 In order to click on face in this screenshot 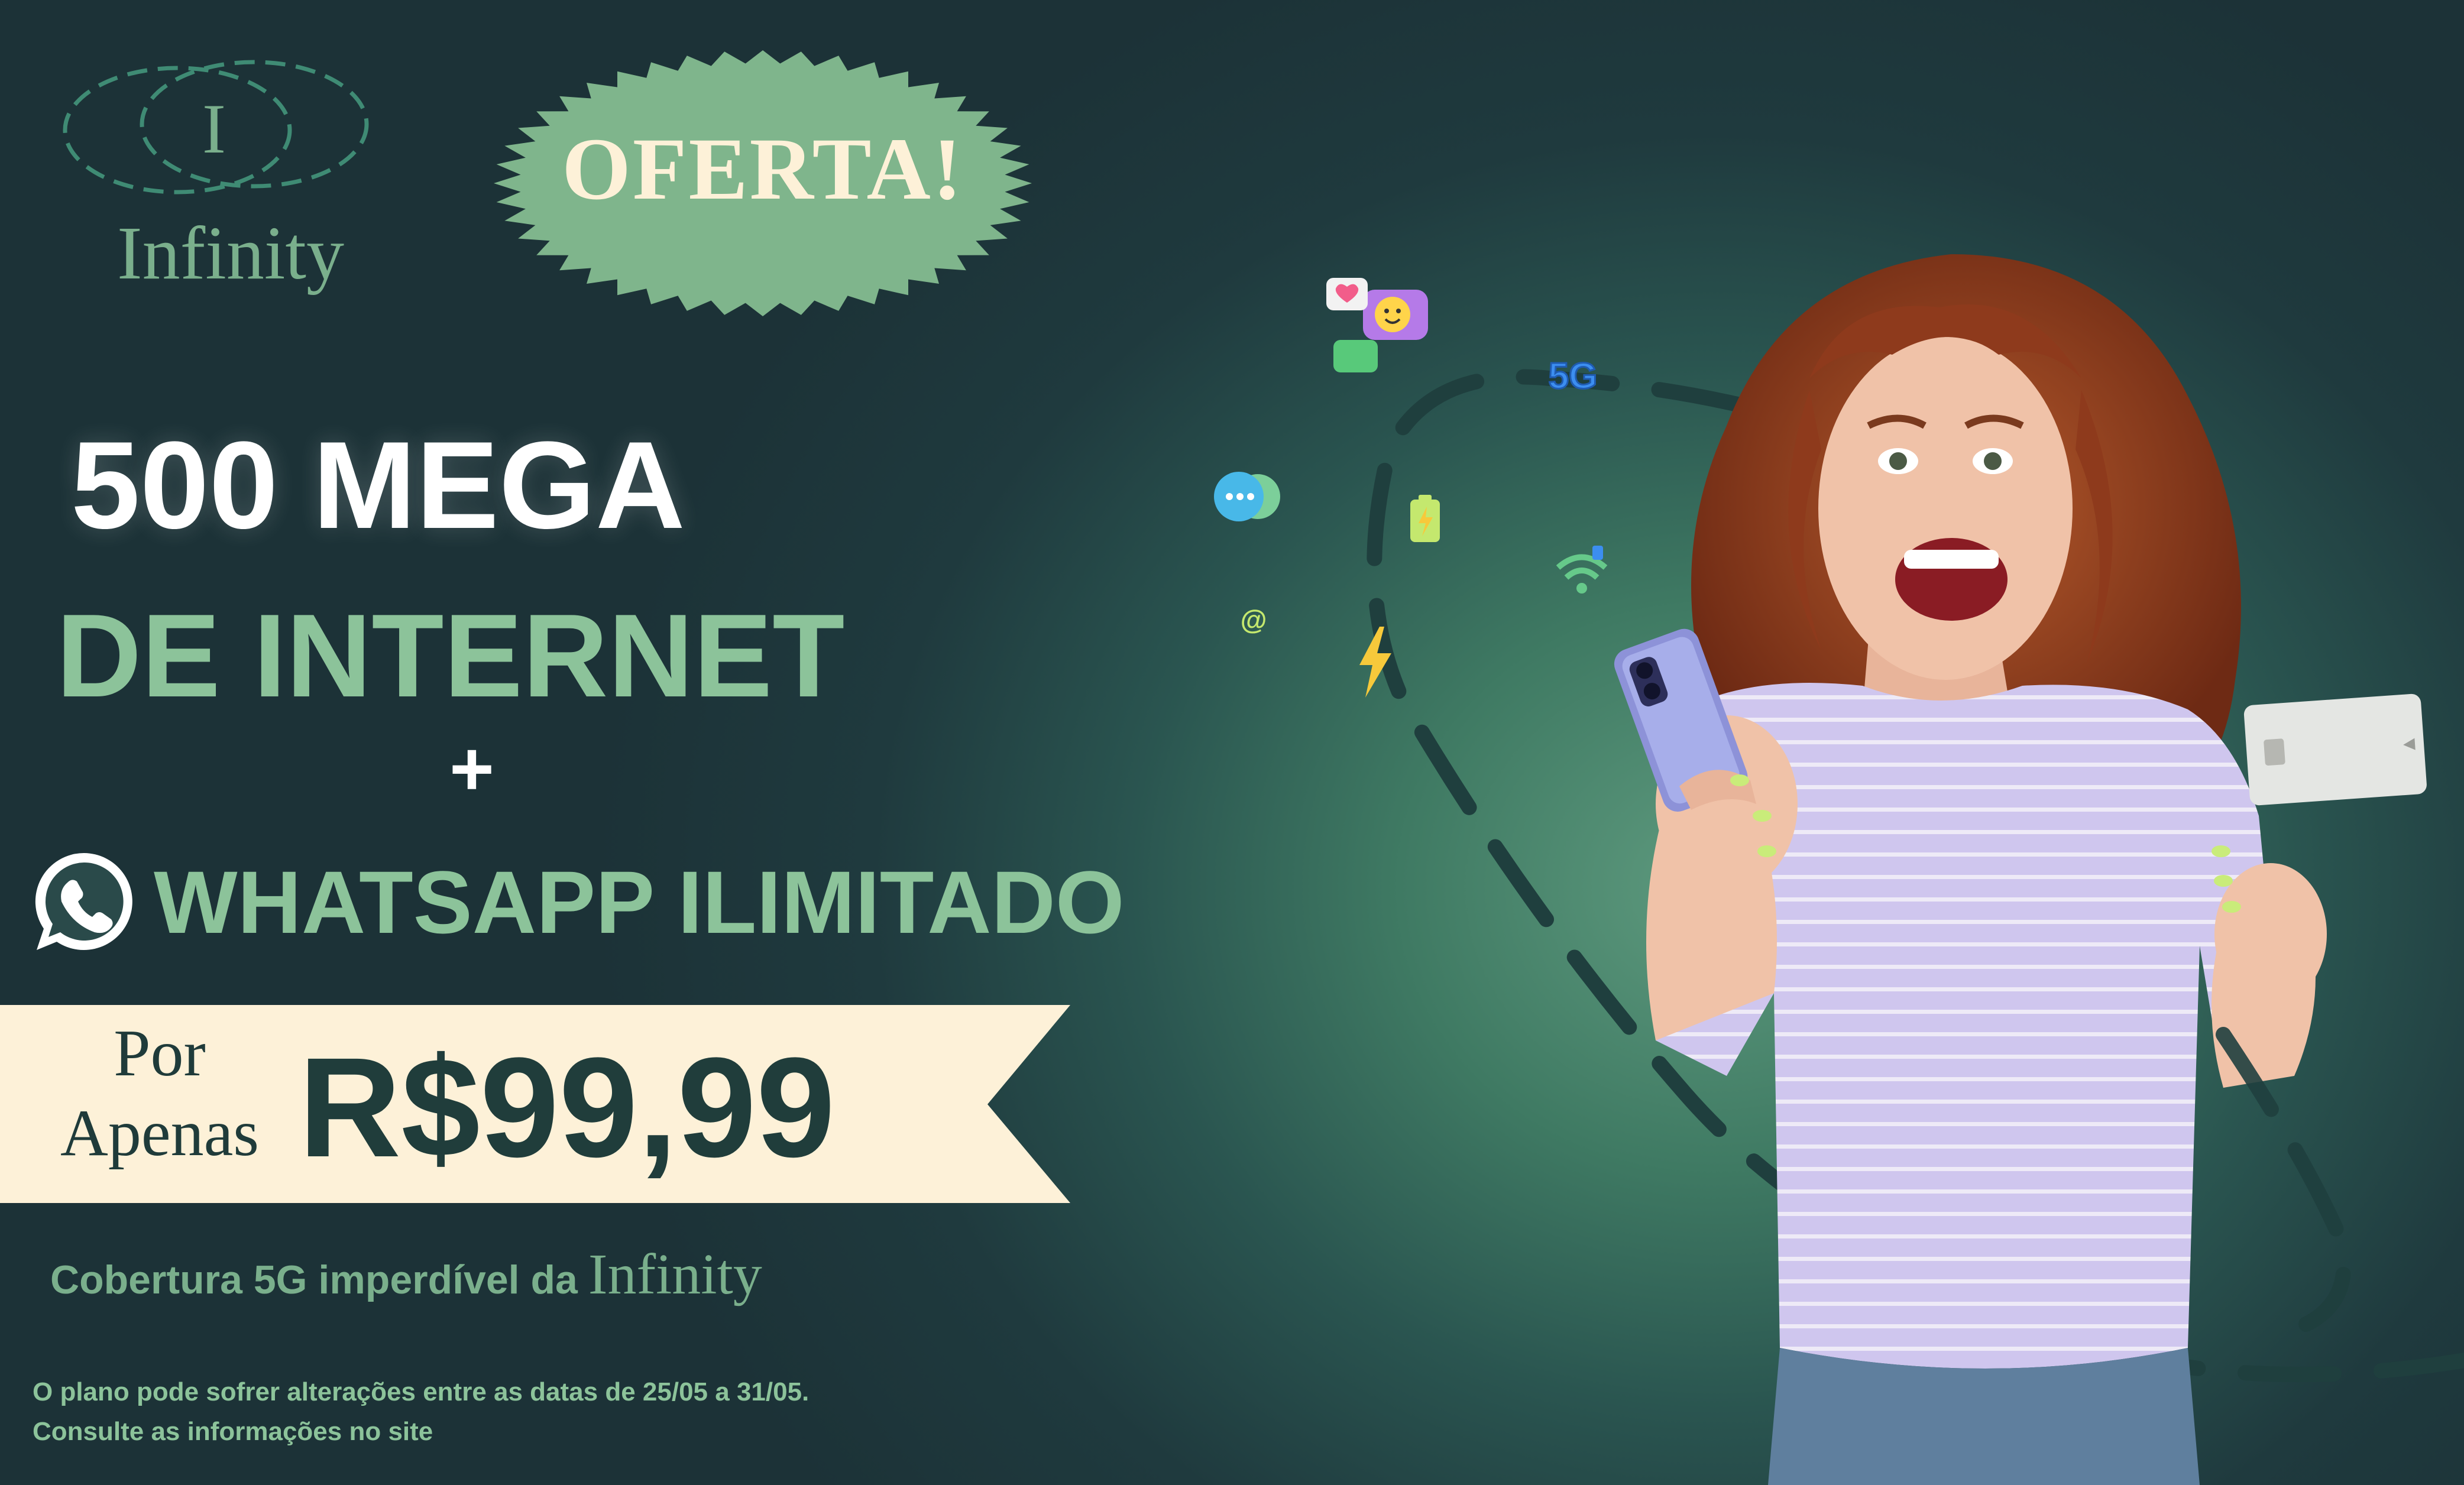, I will do `click(1945, 508)`.